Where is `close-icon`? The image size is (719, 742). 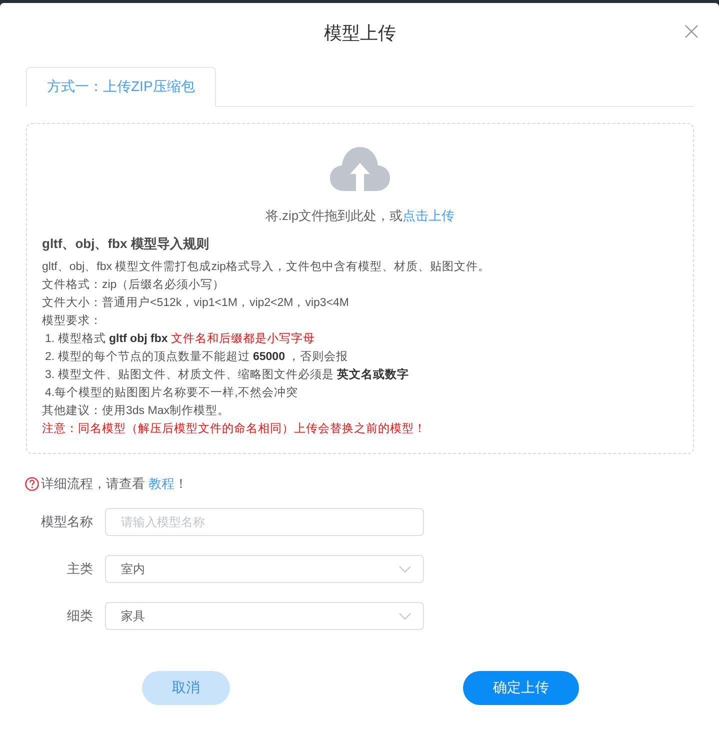 close-icon is located at coordinates (691, 31).